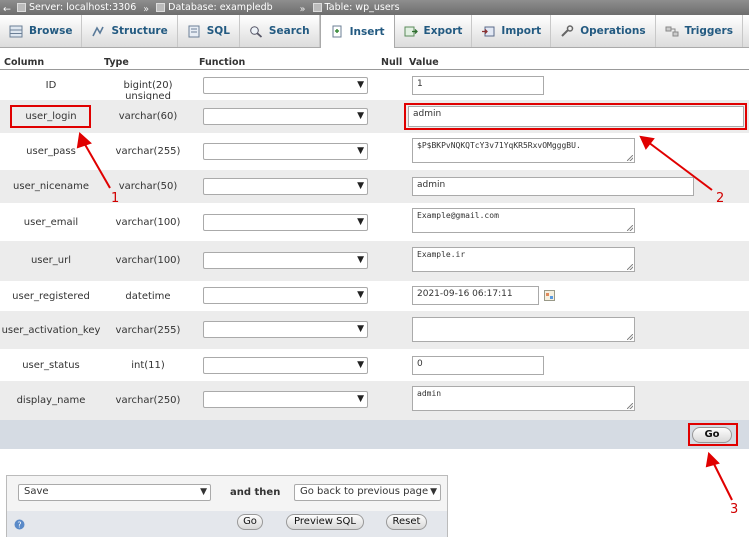  What do you see at coordinates (148, 116) in the screenshot?
I see `column-type: varchar(60)` at bounding box center [148, 116].